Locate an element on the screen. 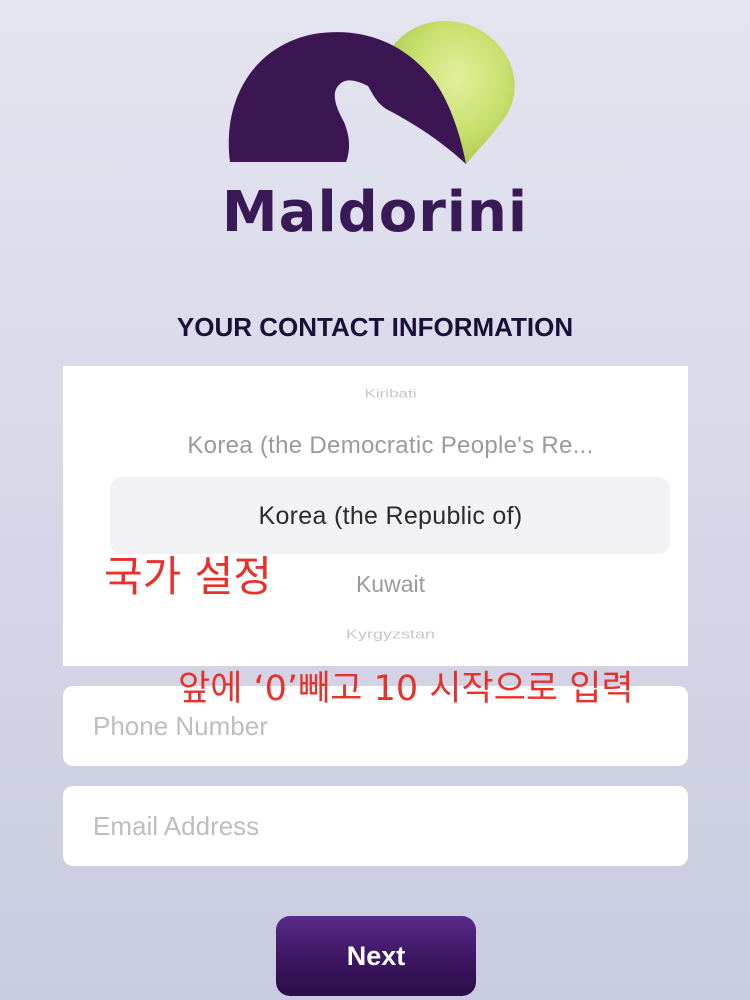  picker-option-selected: Korea (the Republic of) is located at coordinates (375, 516).